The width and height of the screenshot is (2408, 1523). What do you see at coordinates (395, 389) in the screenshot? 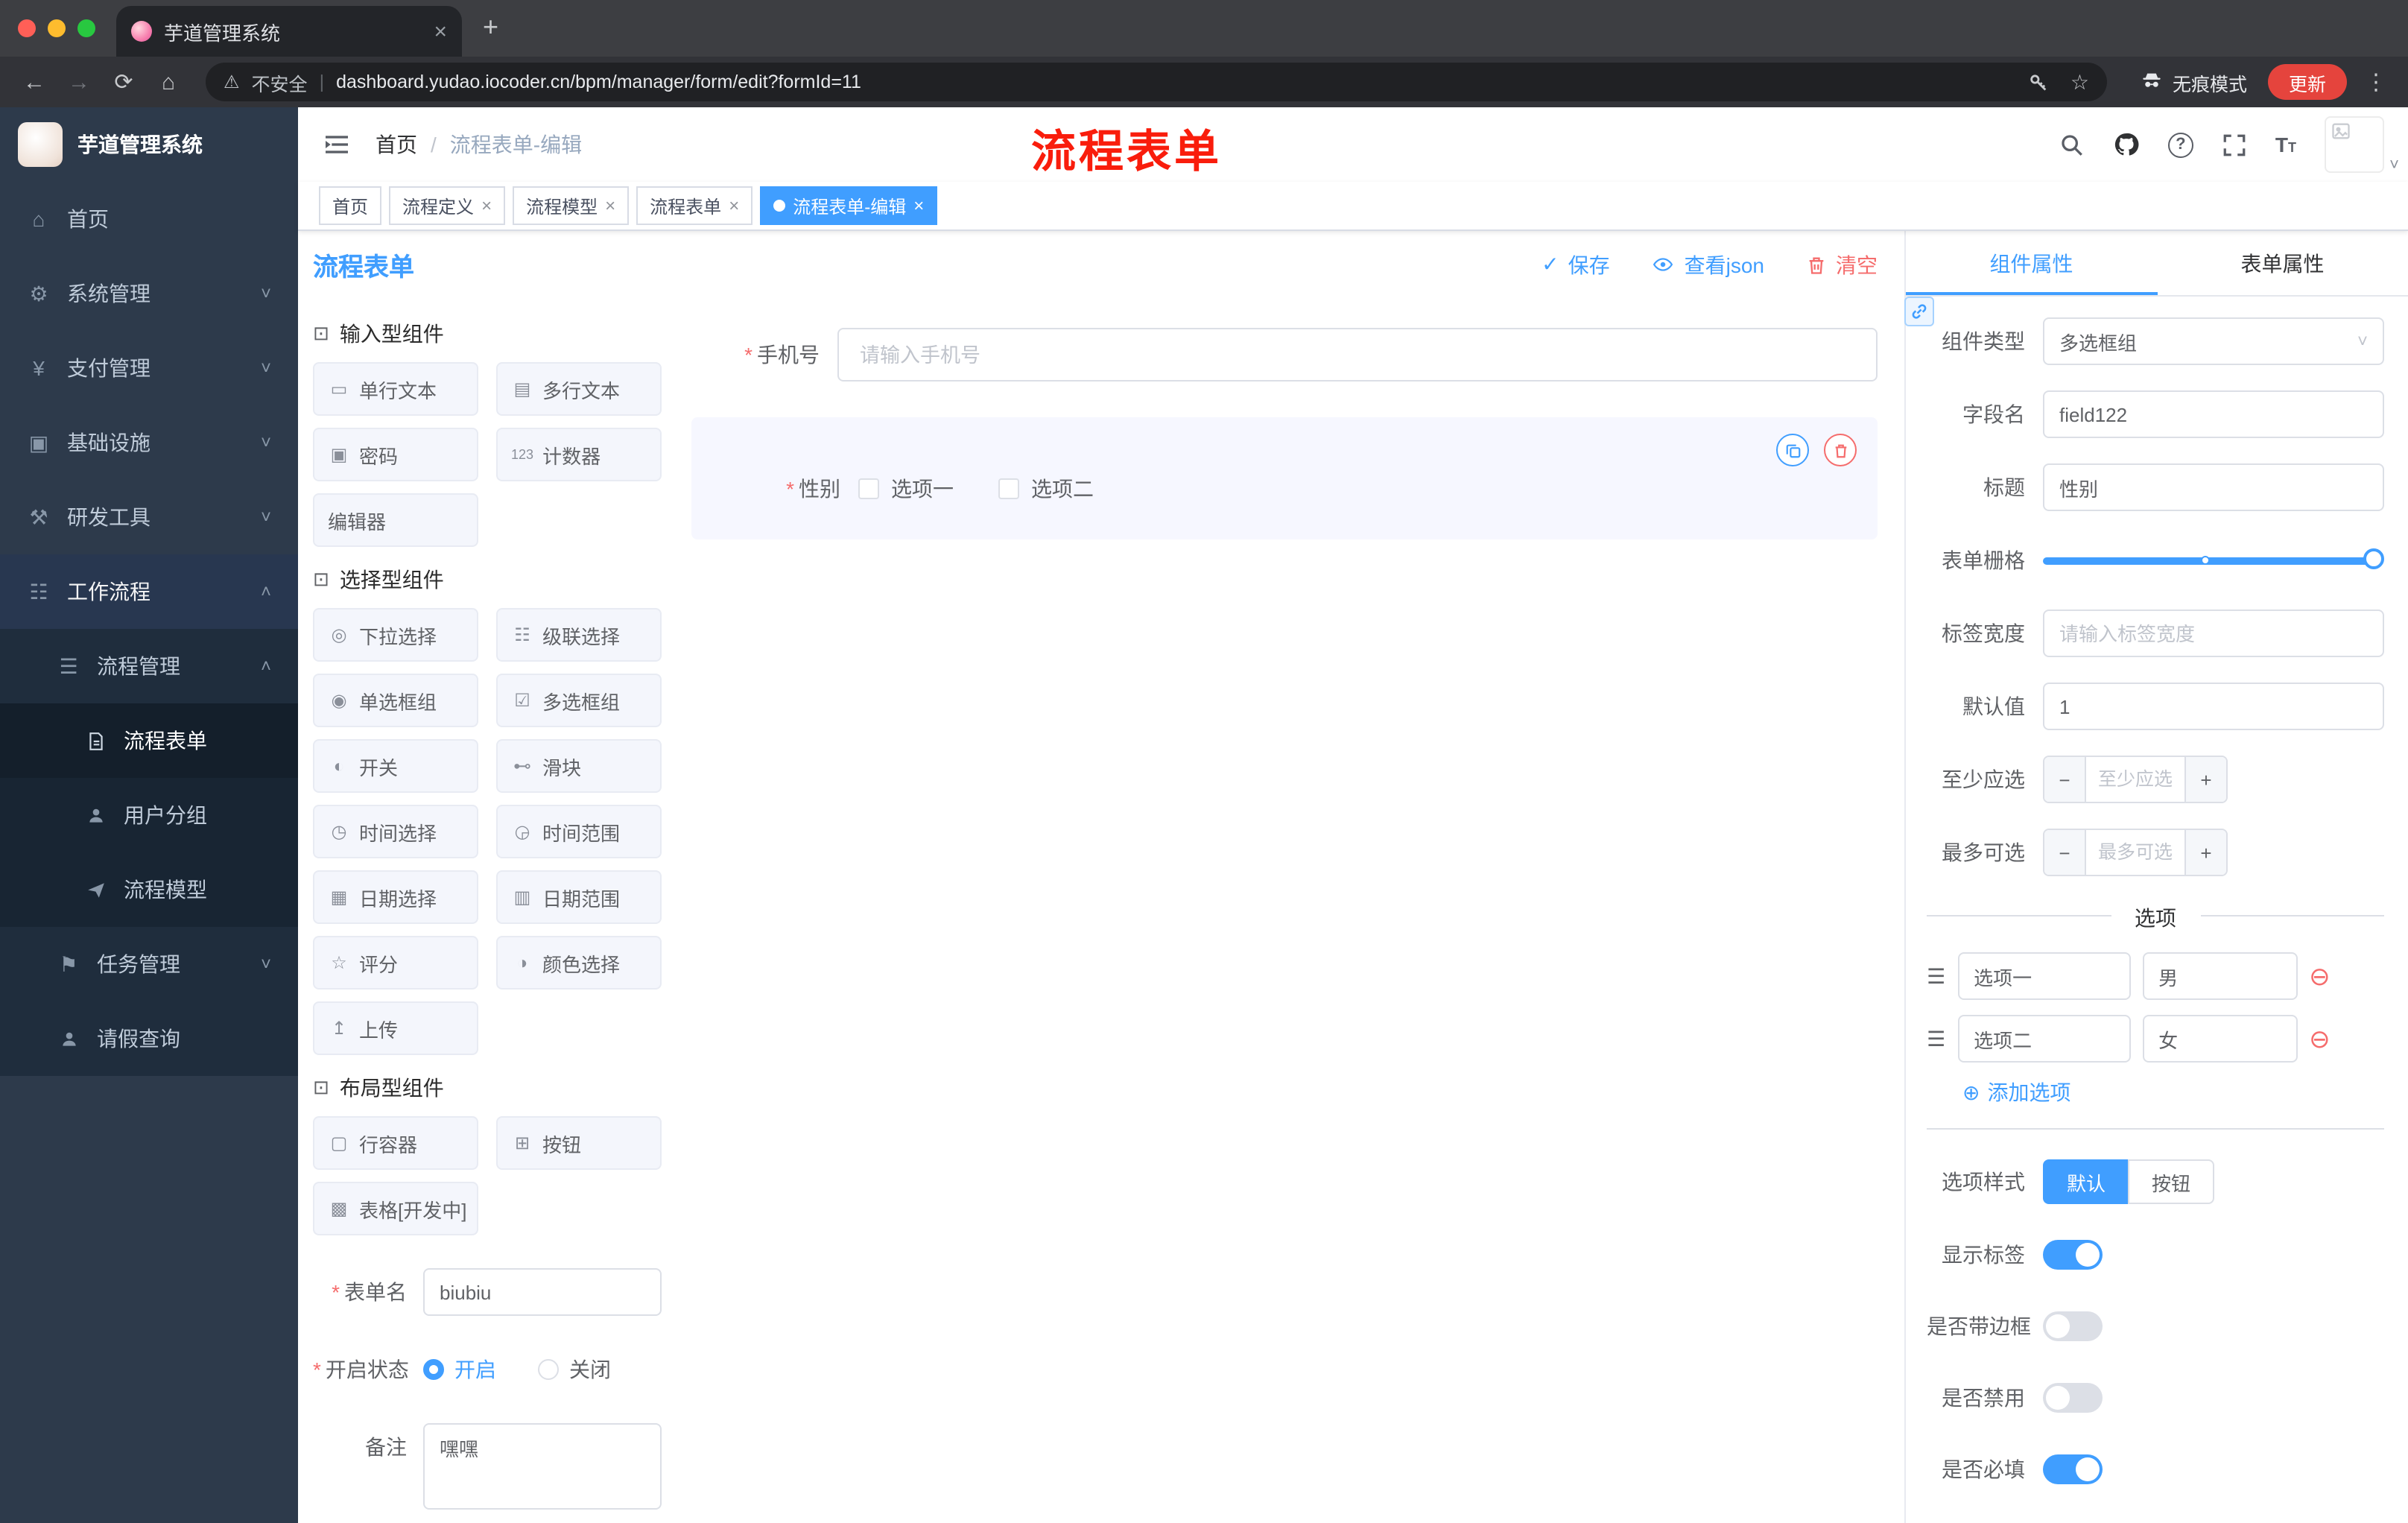
I see `component-single-text: ▭ 单行文本` at bounding box center [395, 389].